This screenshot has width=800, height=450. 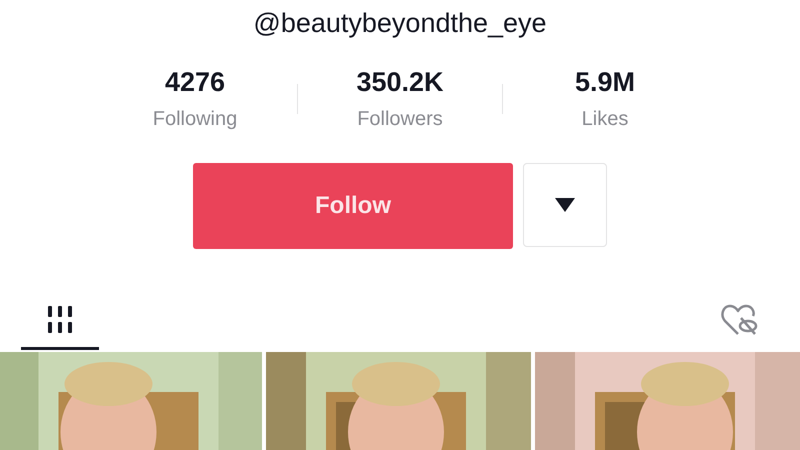 I want to click on caret-icon, so click(x=565, y=205).